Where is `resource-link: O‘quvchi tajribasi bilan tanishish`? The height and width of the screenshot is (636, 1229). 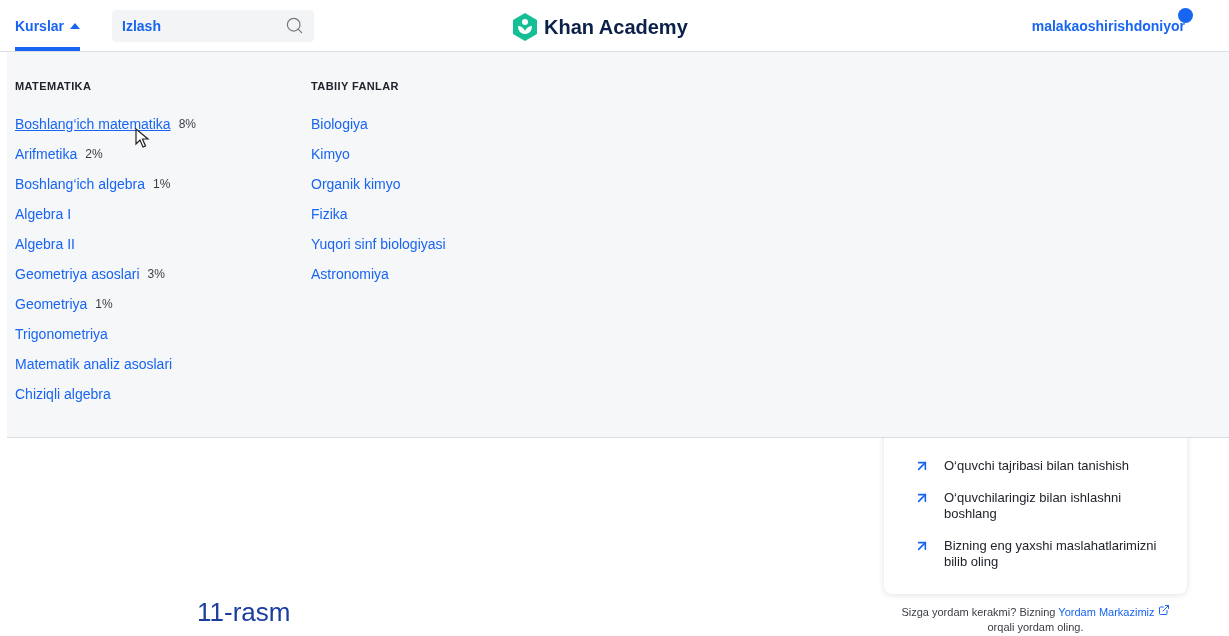 resource-link: O‘quvchi tajribasi bilan tanishish is located at coordinates (1036, 466).